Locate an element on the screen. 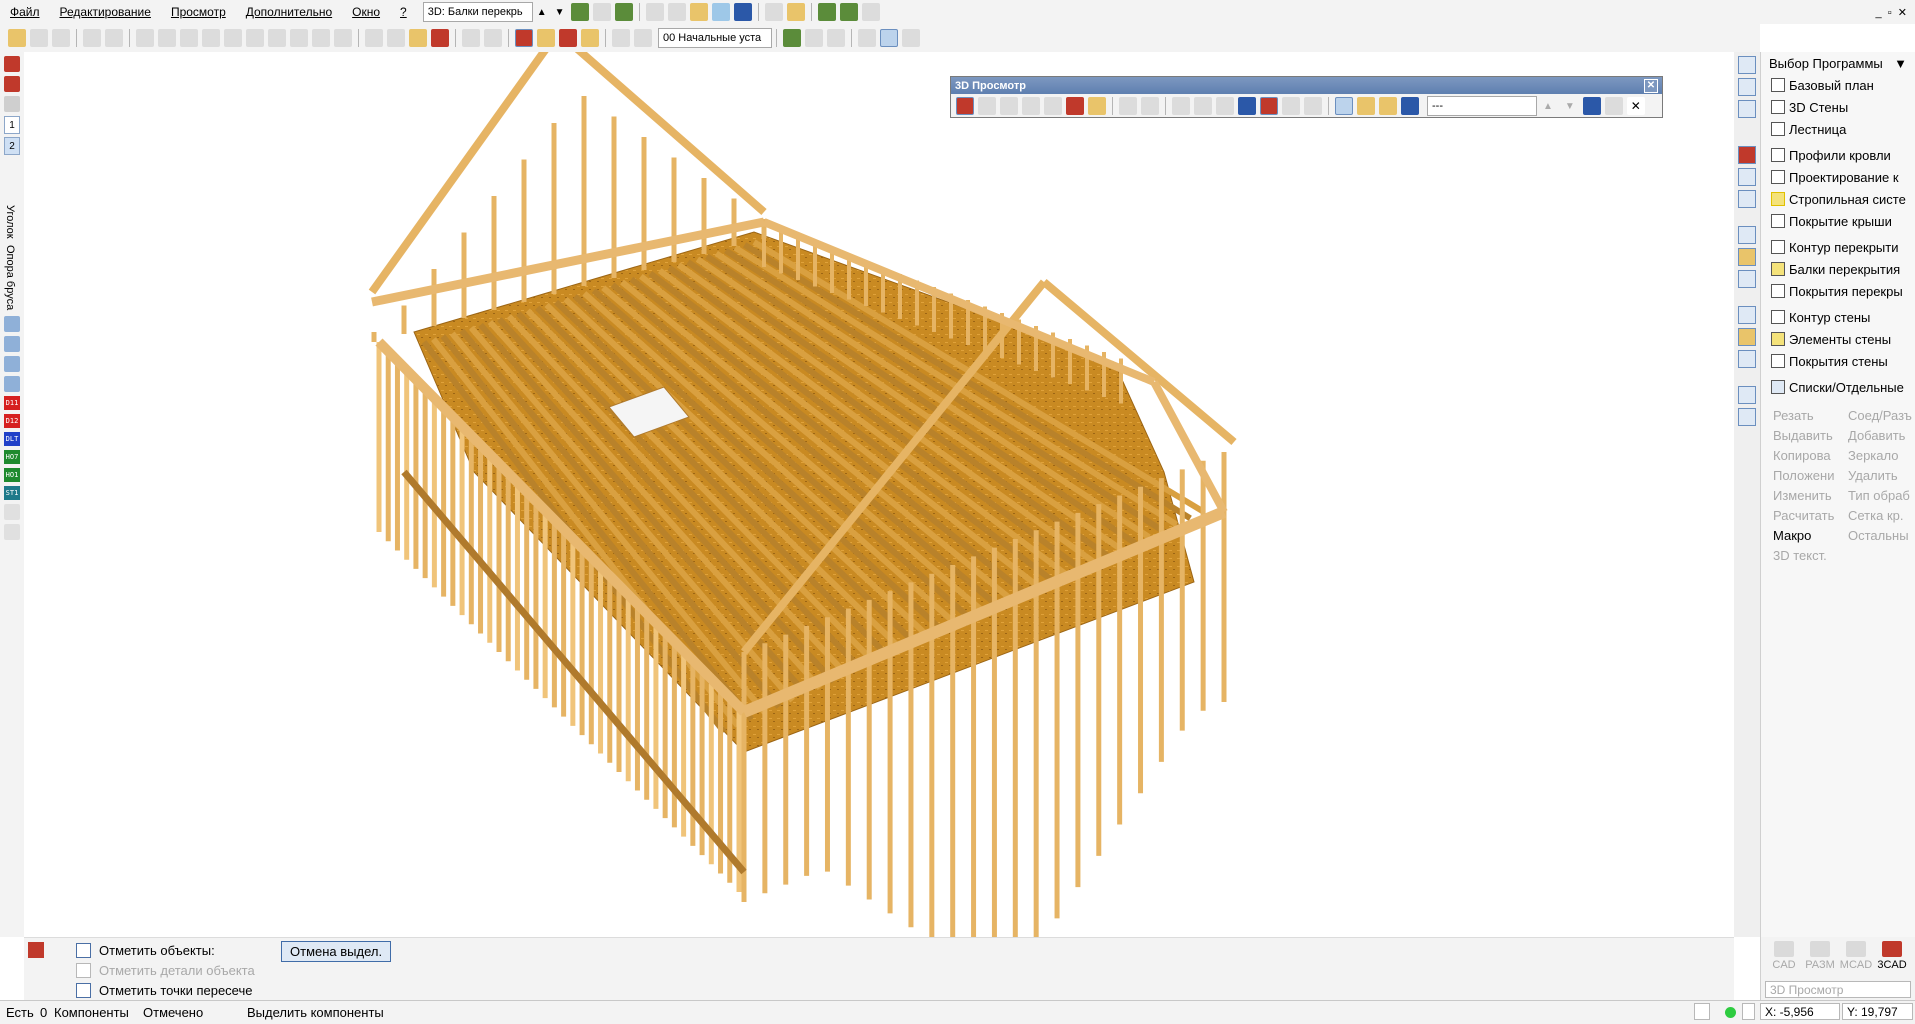 The height and width of the screenshot is (1024, 1915). up-arrow-icon: ▲ is located at coordinates (542, 12).